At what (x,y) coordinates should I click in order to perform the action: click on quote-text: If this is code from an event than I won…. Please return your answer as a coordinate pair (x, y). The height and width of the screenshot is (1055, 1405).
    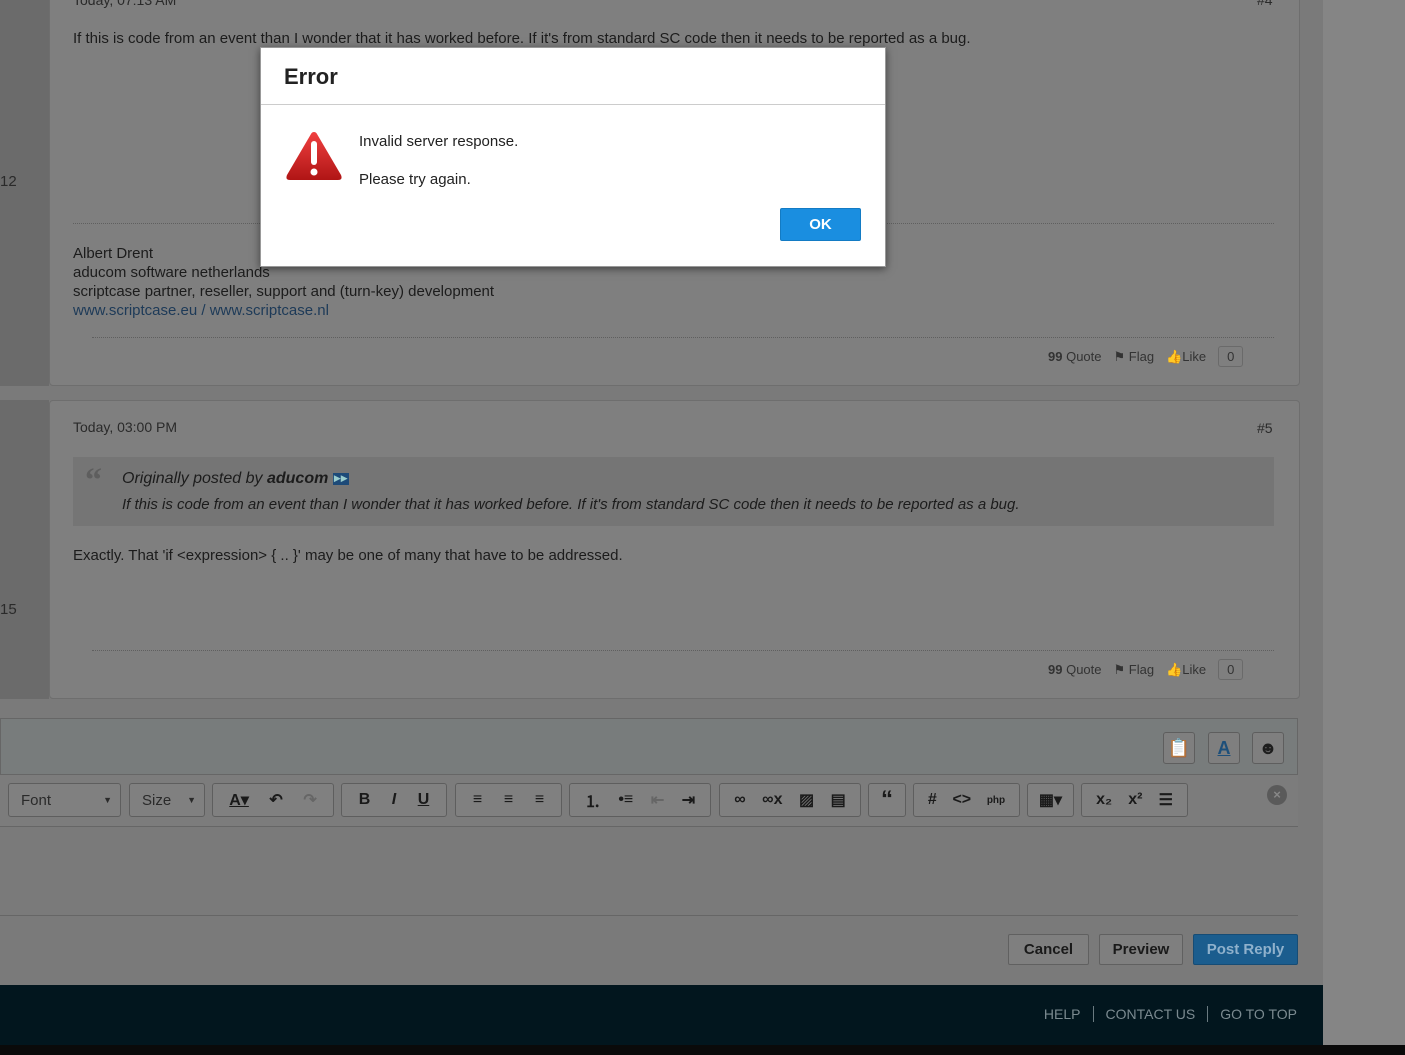
    Looking at the image, I should click on (571, 504).